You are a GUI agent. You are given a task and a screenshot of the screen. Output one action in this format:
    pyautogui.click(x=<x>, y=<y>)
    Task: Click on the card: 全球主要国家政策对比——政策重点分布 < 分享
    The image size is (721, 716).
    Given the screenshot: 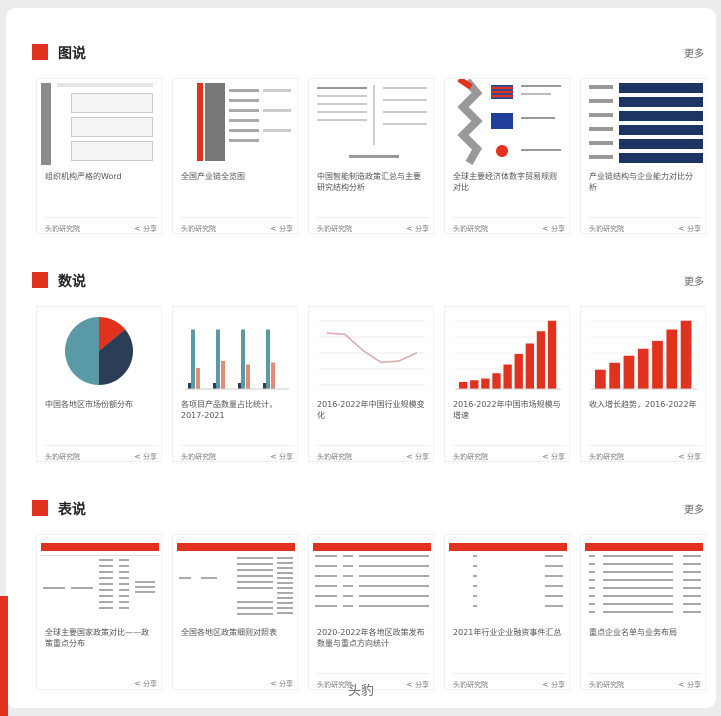 What is the action you would take?
    pyautogui.click(x=99, y=612)
    